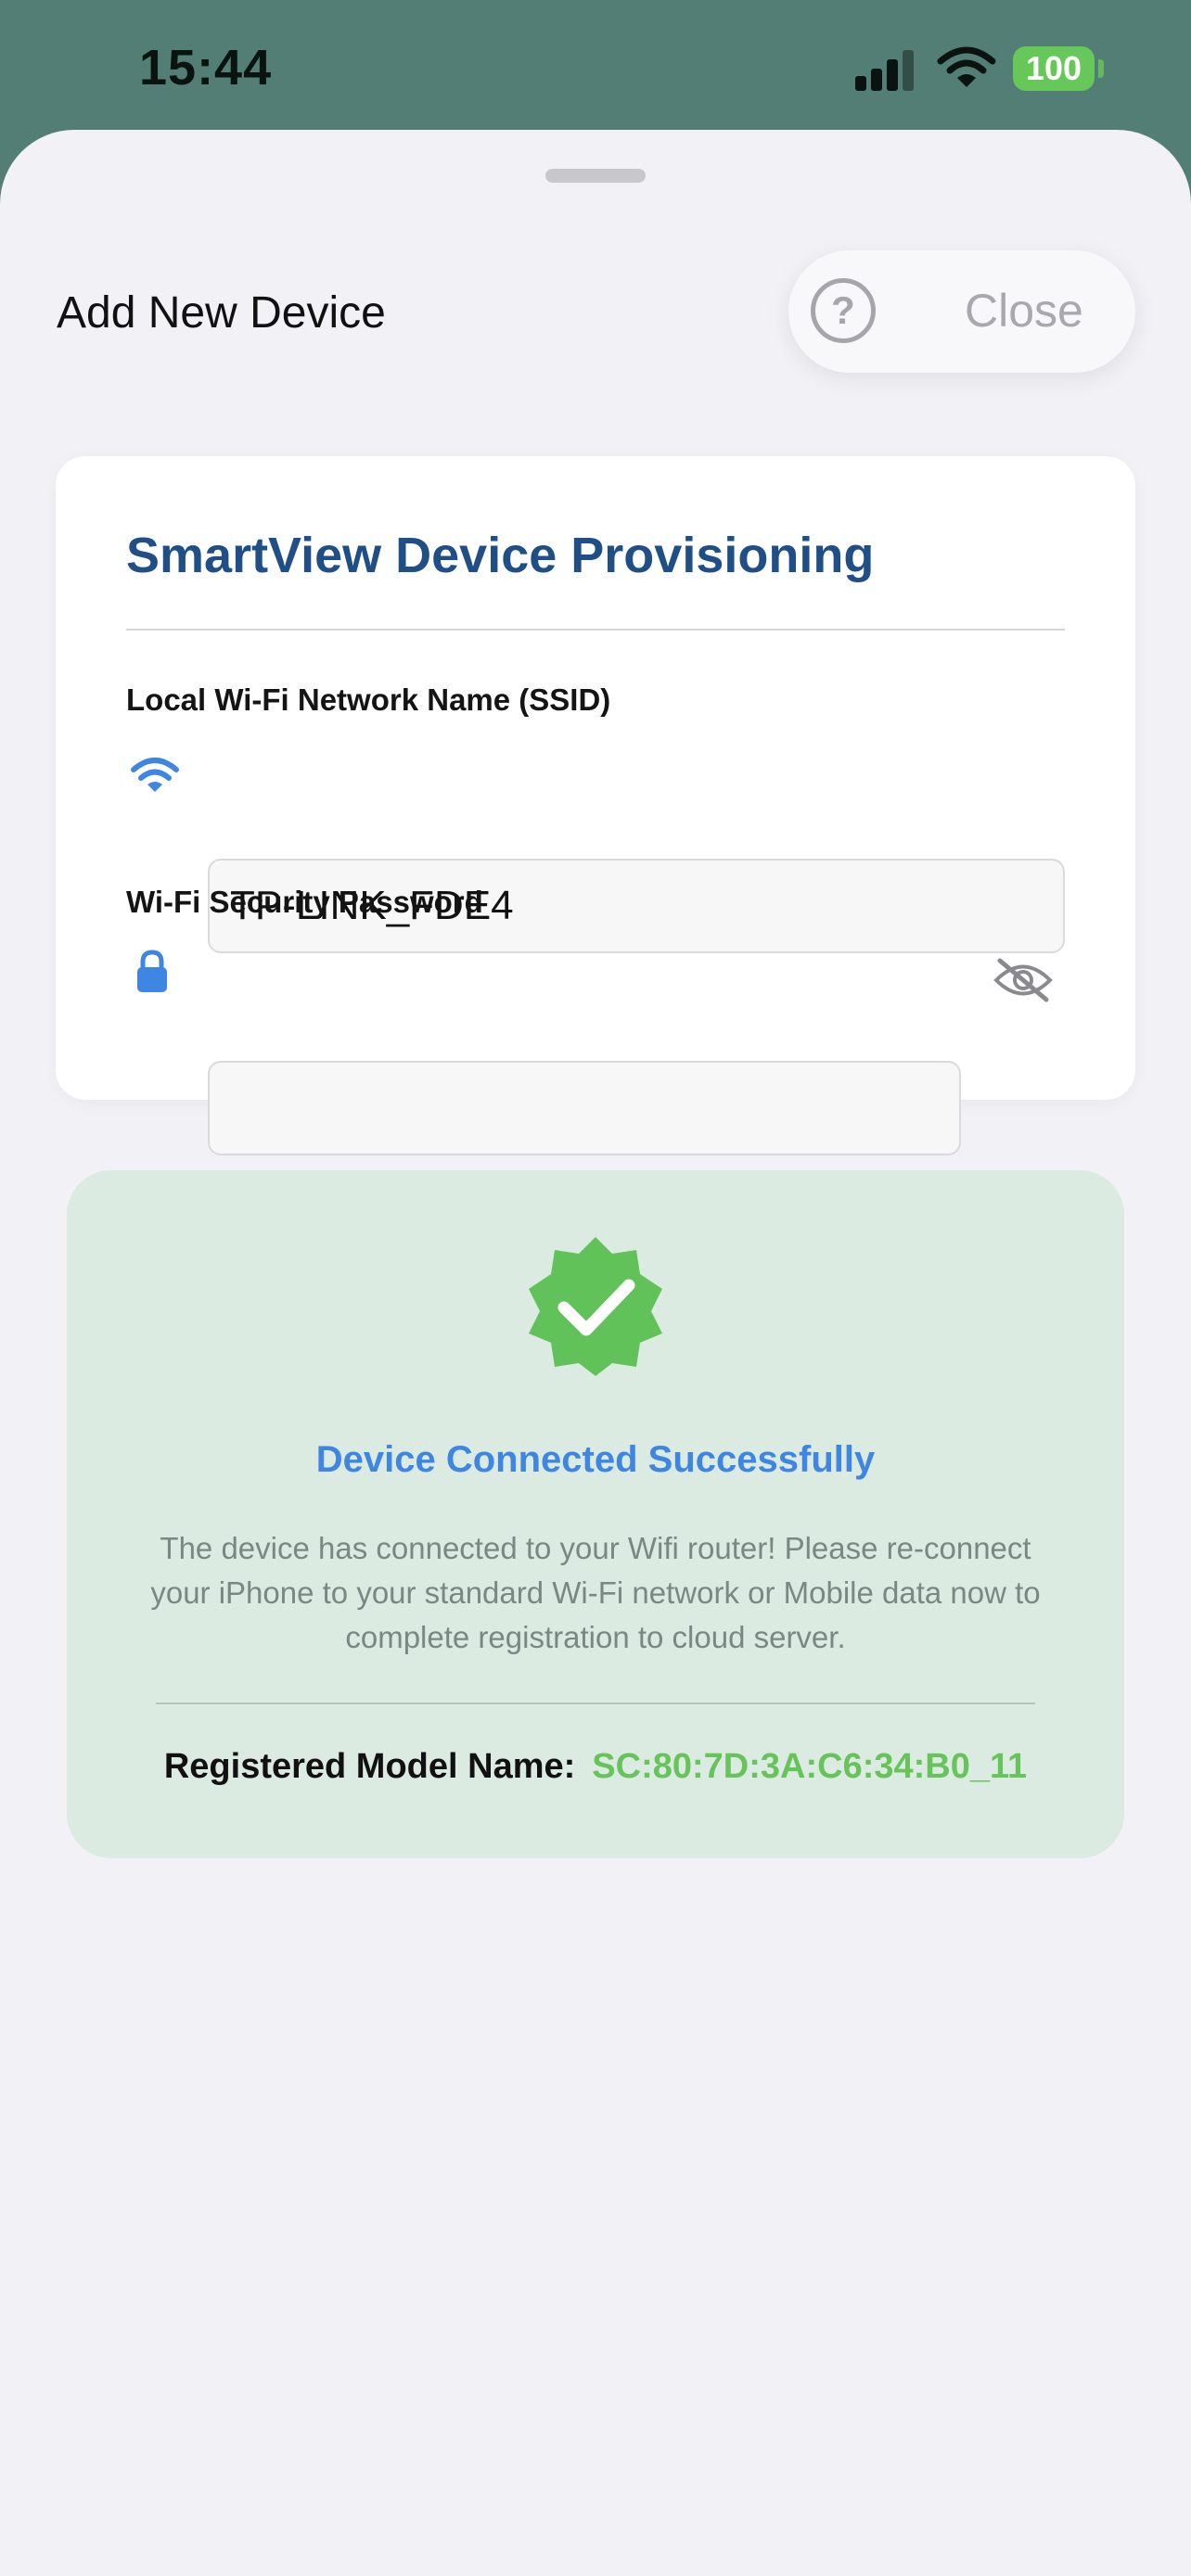 The image size is (1191, 2576). Describe the element at coordinates (1054, 68) in the screenshot. I see `battery-icon: 100` at that location.